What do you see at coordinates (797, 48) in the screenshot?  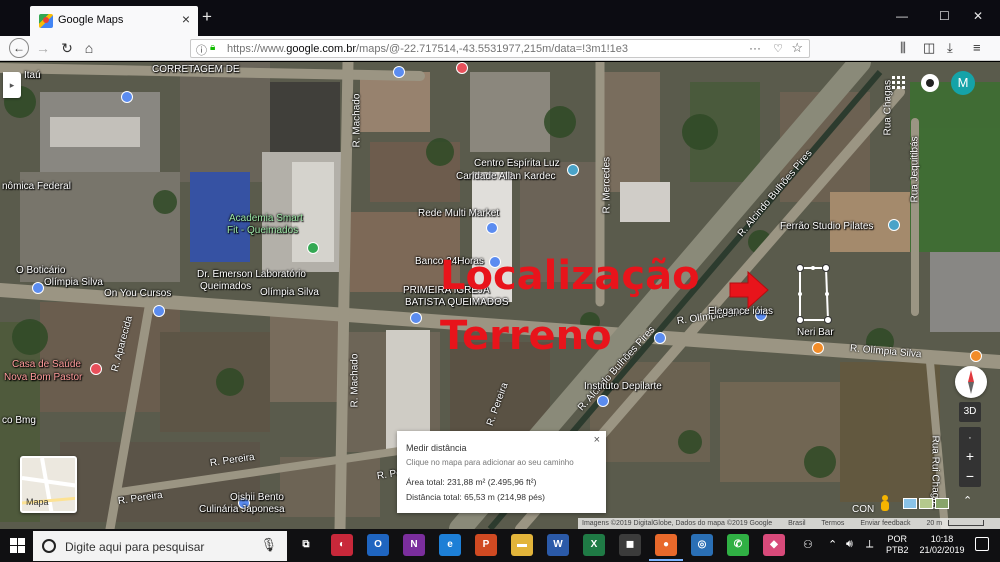 I see `bookmark-star-icon: ☆` at bounding box center [797, 48].